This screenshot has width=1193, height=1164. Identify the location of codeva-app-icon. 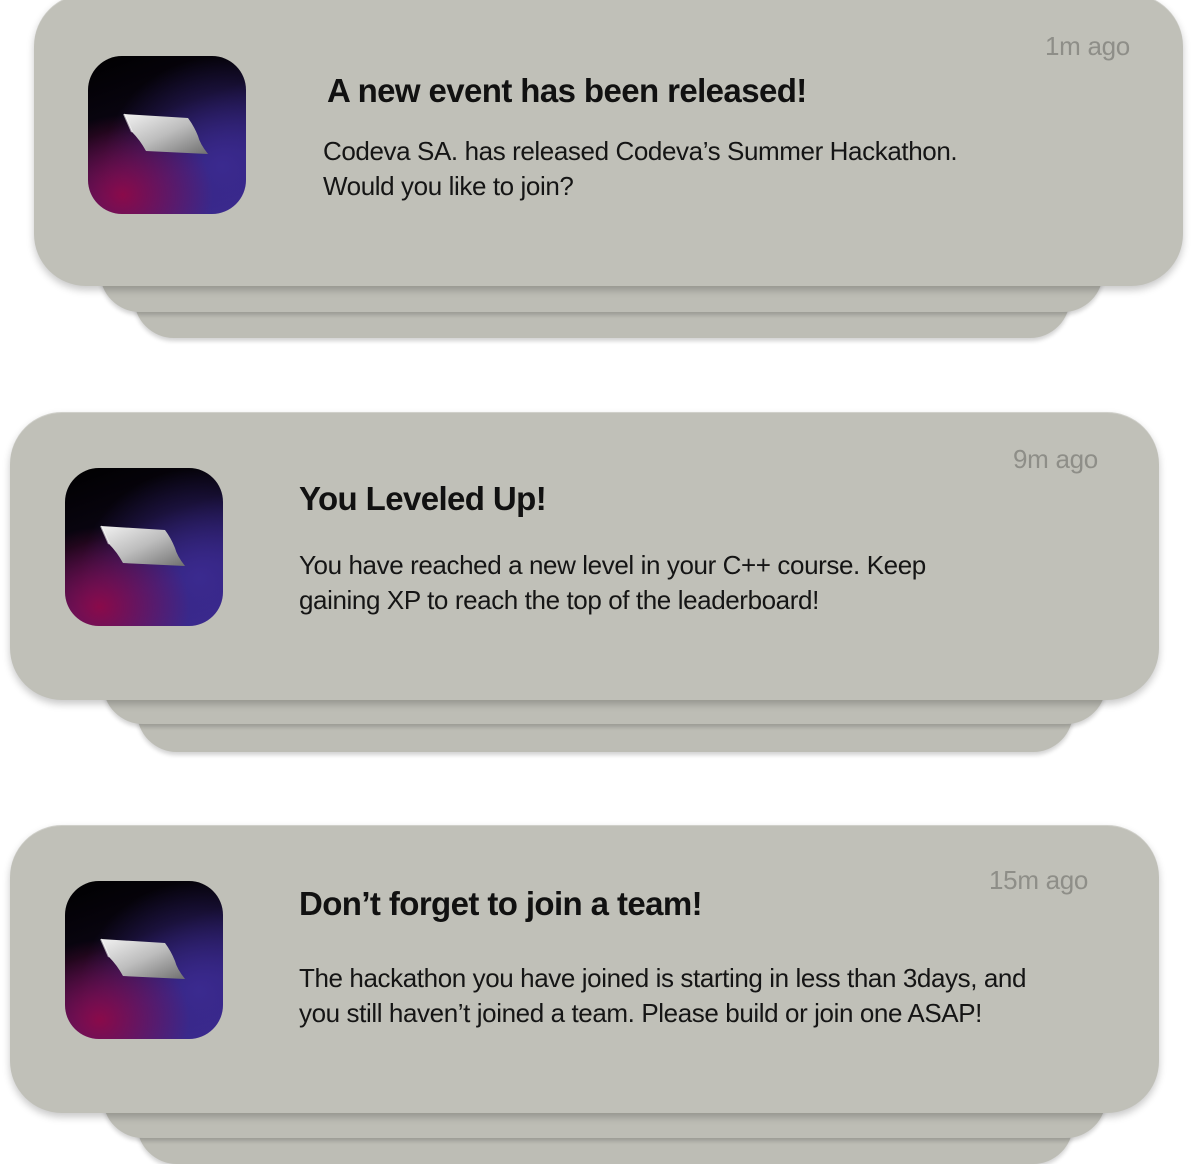
(144, 960).